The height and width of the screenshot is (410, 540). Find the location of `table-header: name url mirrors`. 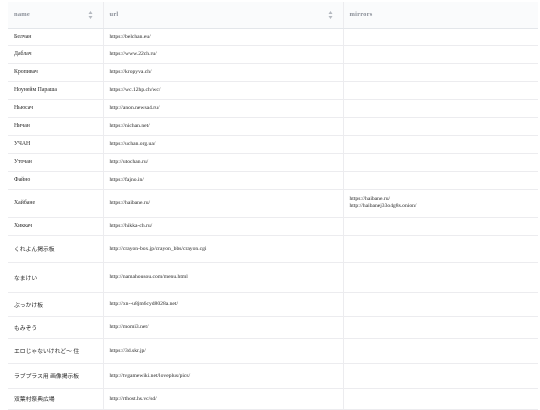

table-header: name url mirrors is located at coordinates (273, 15).